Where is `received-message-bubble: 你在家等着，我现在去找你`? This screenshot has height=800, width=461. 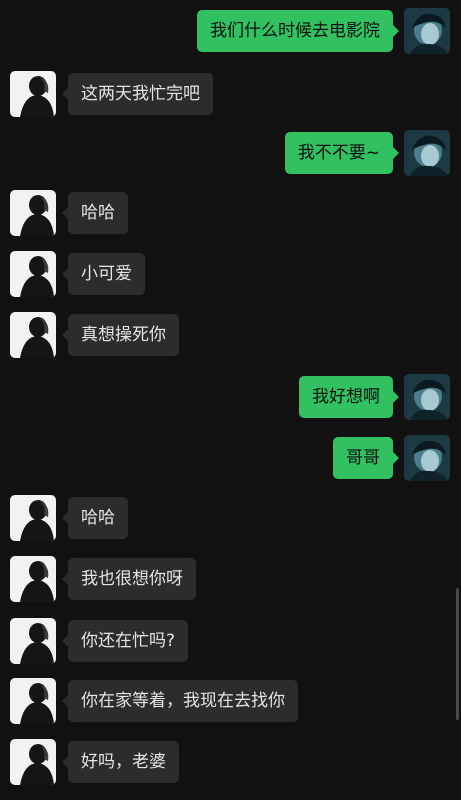
received-message-bubble: 你在家等着，我现在去找你 is located at coordinates (180, 701).